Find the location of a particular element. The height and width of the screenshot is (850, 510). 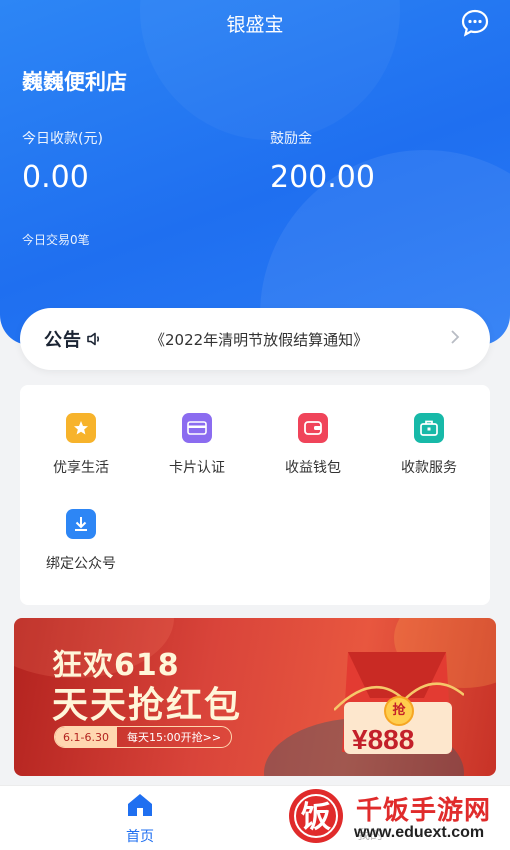

tab-home: 首页 is located at coordinates (140, 819).